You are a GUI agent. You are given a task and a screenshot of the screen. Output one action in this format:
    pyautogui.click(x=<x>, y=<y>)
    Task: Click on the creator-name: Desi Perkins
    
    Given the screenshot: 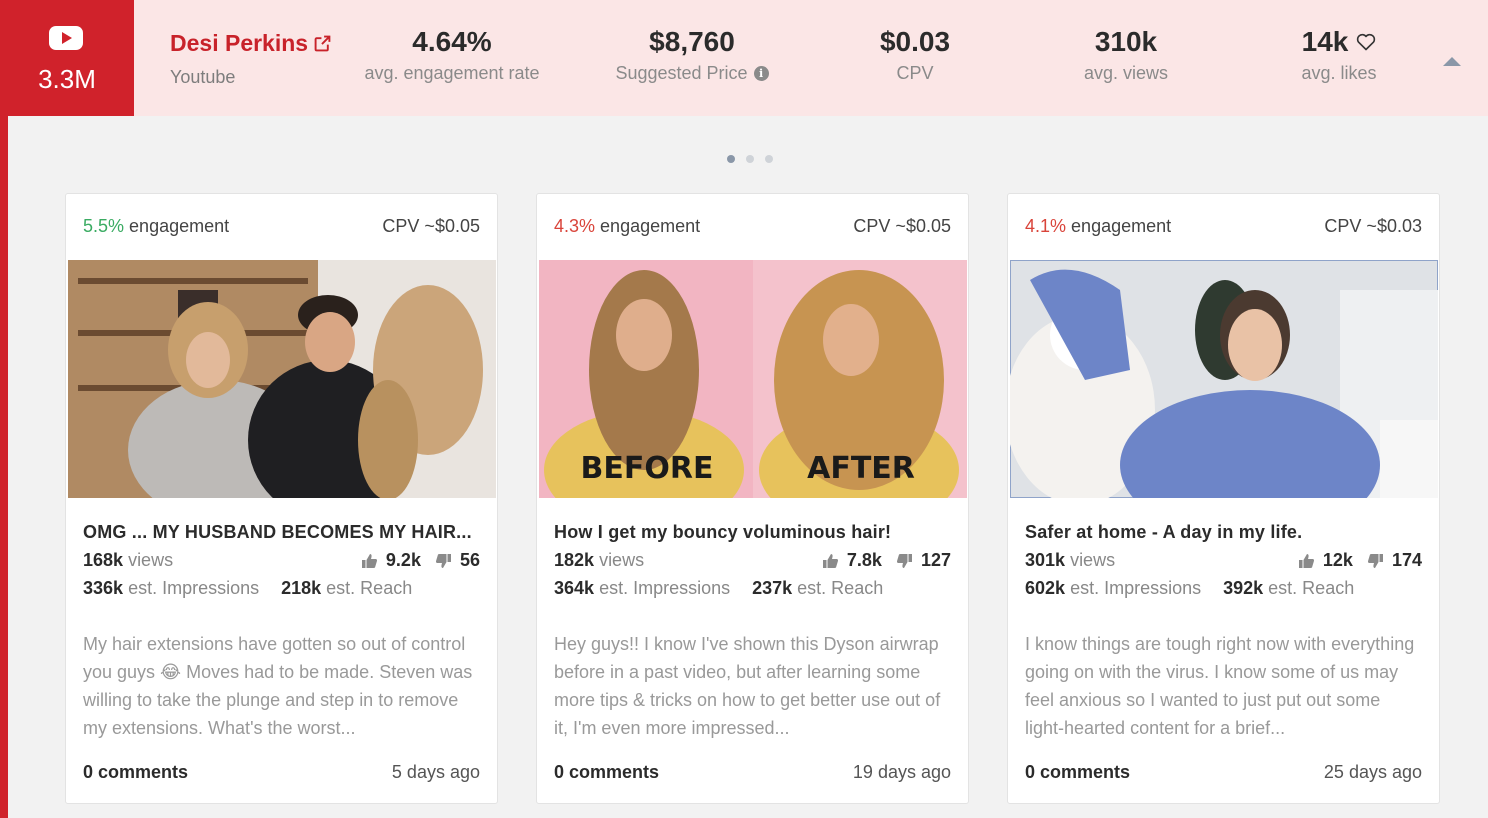 What is the action you would take?
    pyautogui.click(x=239, y=43)
    